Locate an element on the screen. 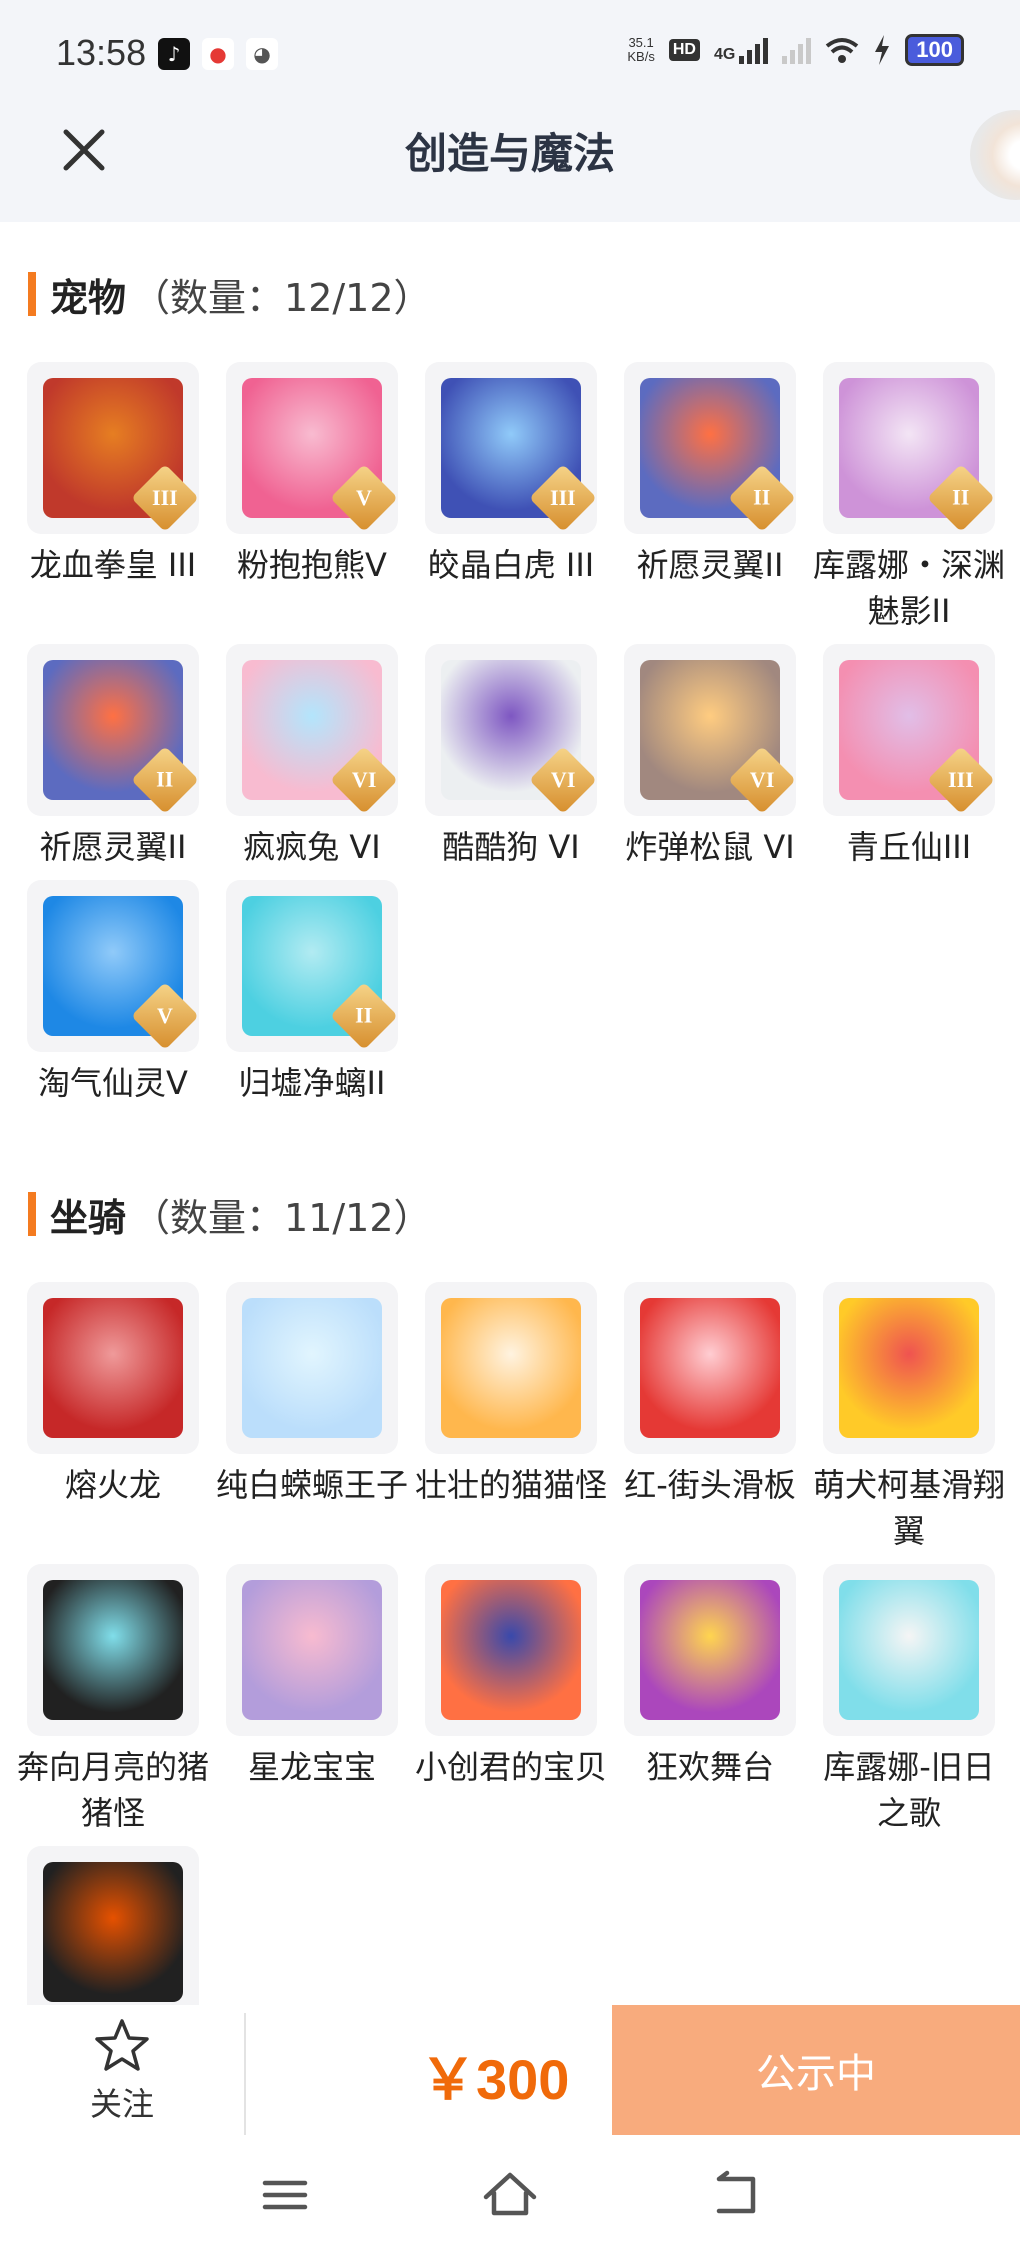  item-label: 祈愿灵翼II is located at coordinates (710, 565).